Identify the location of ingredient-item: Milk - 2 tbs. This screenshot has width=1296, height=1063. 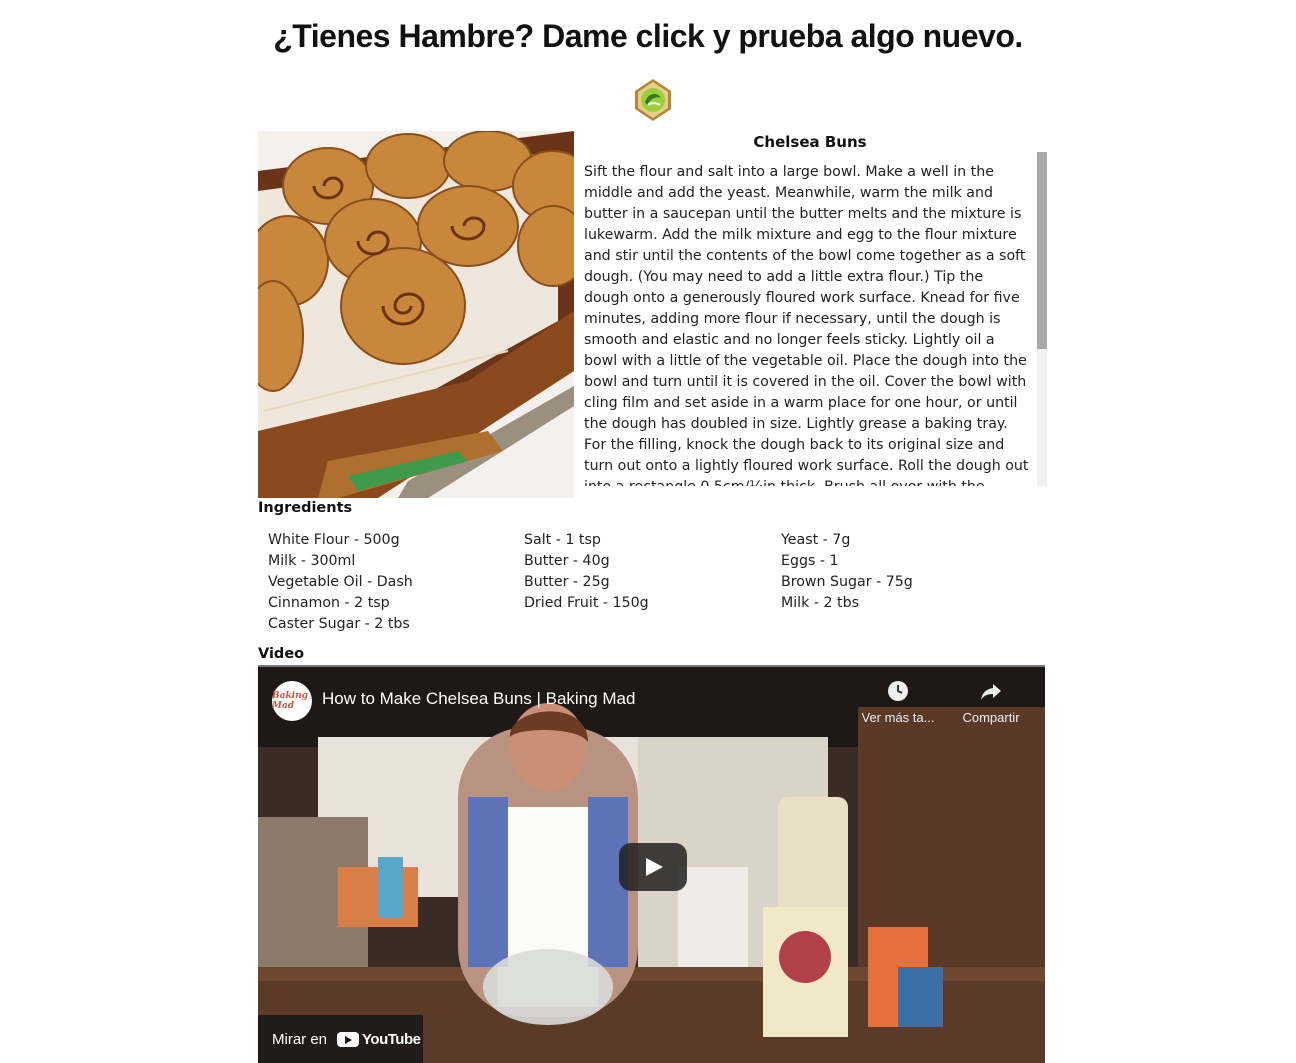
(820, 603).